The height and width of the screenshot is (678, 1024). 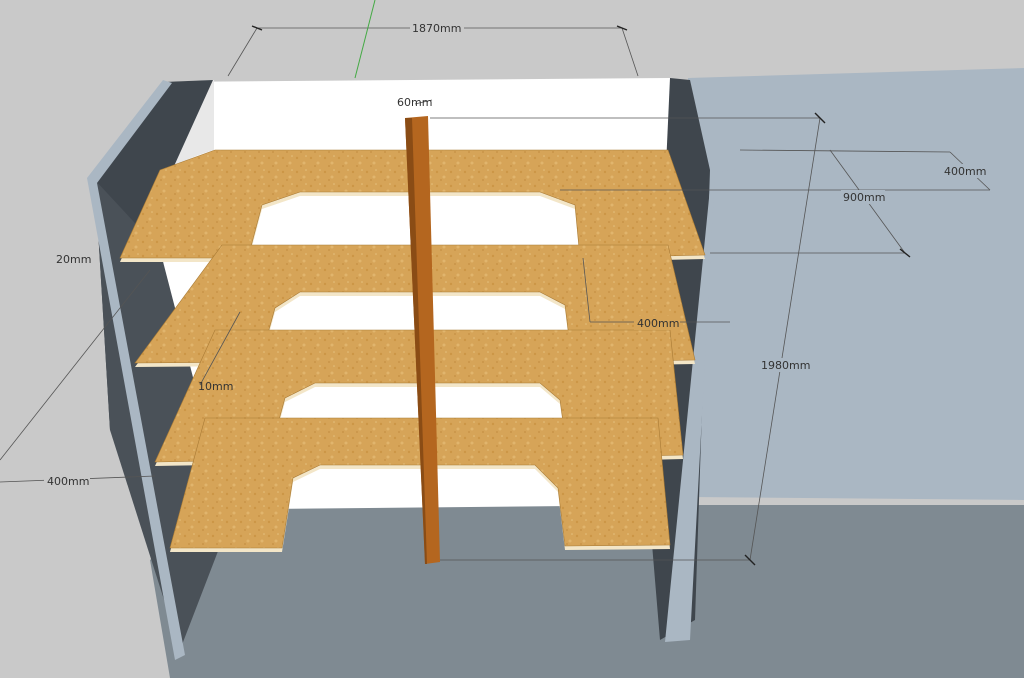 I want to click on dim-shelf-thickness: 20mm, so click(x=73, y=259).